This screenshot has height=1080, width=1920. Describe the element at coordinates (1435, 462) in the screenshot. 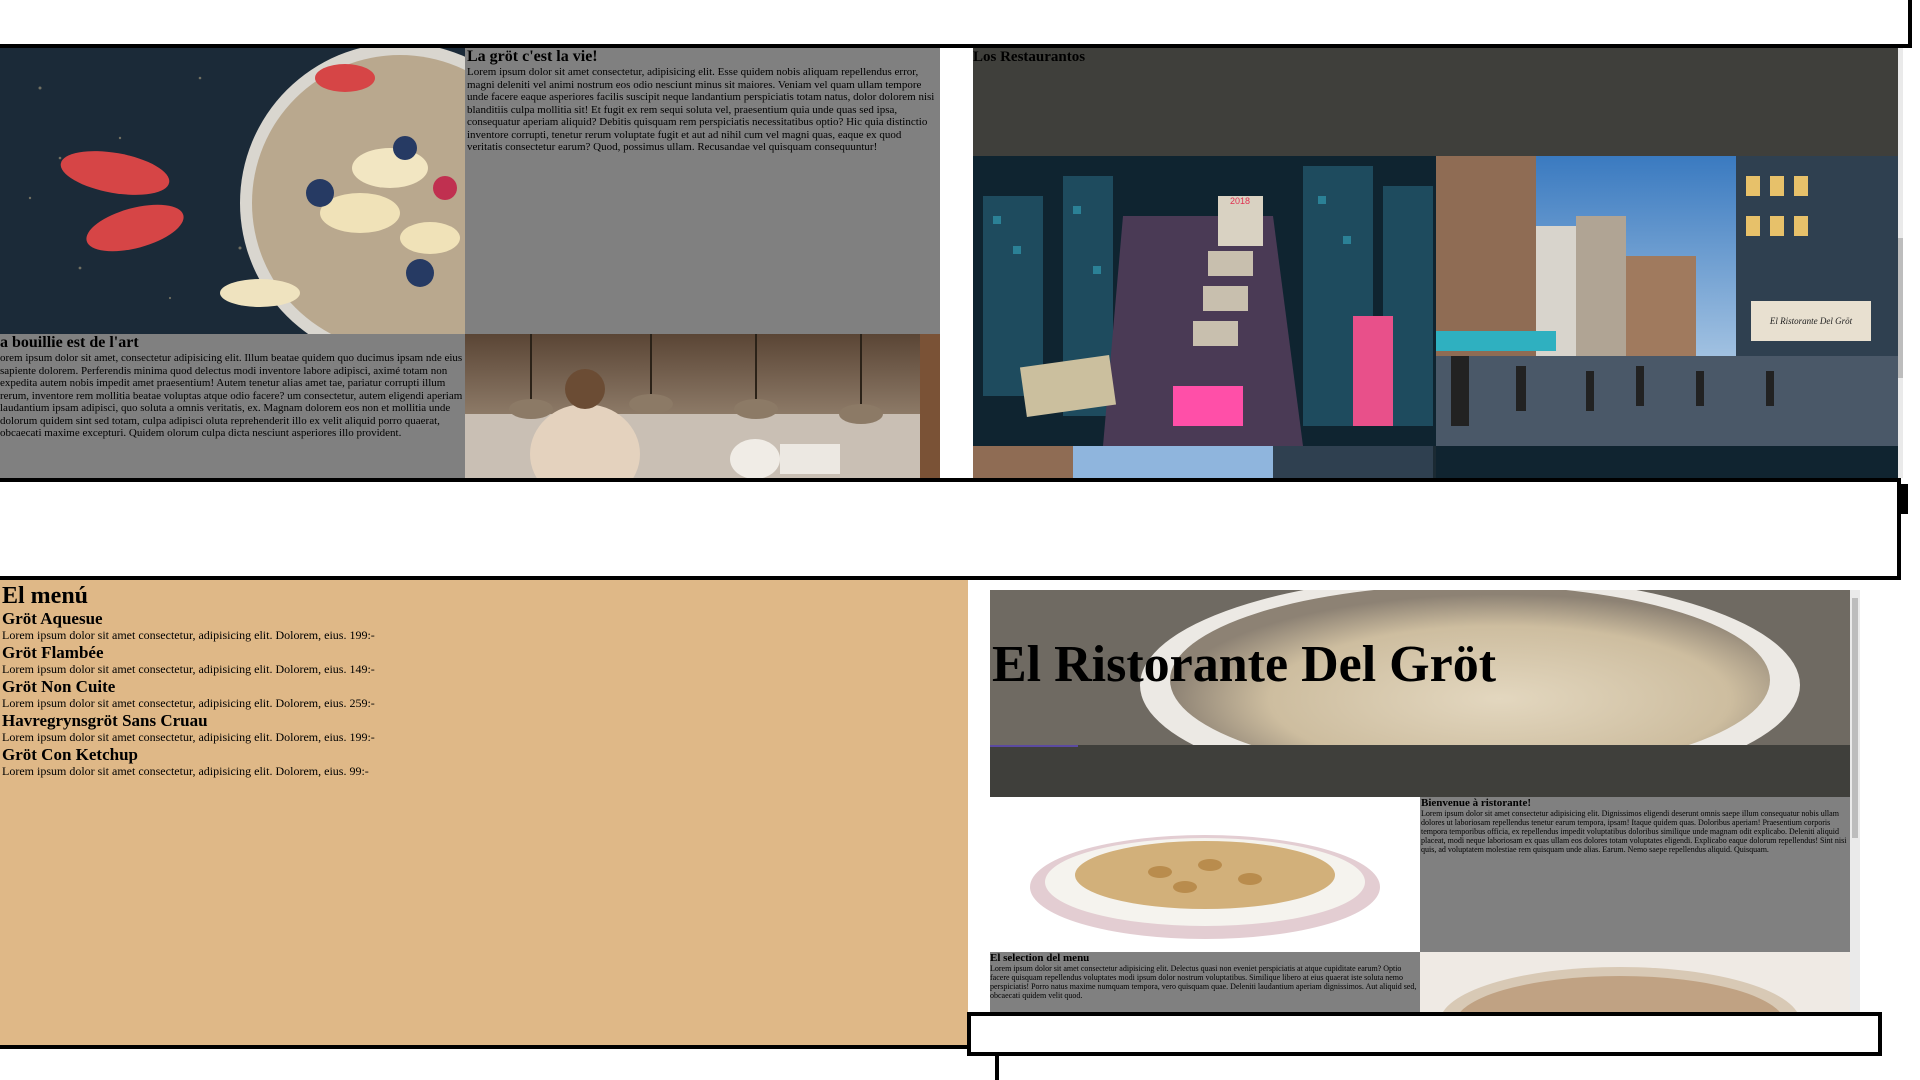

I see `restaurants-strip-image` at that location.